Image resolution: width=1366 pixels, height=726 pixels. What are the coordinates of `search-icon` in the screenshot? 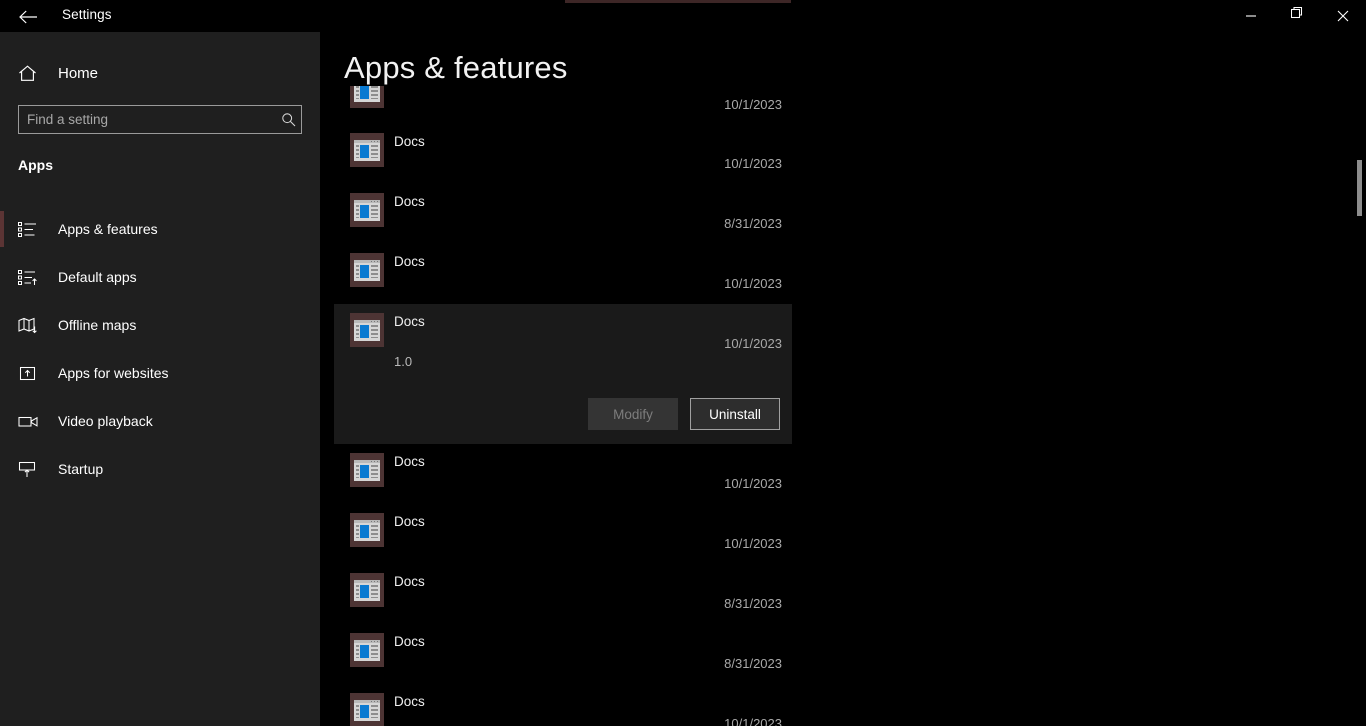 It's located at (288, 119).